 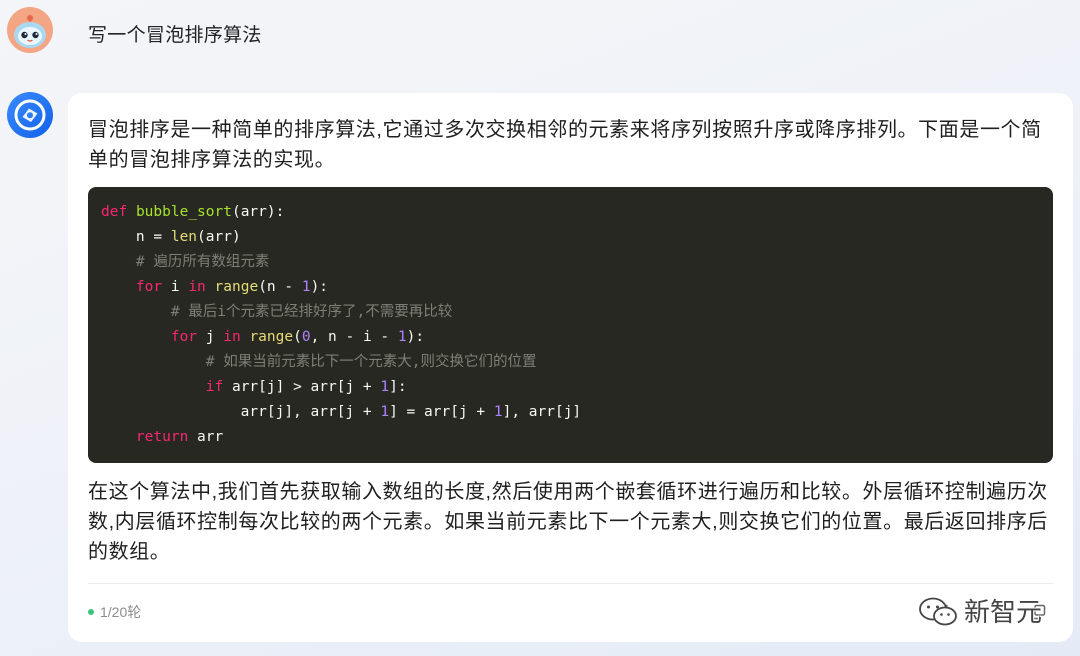 I want to click on code-line: for j in range(0, n - i - 1):, so click(x=570, y=337).